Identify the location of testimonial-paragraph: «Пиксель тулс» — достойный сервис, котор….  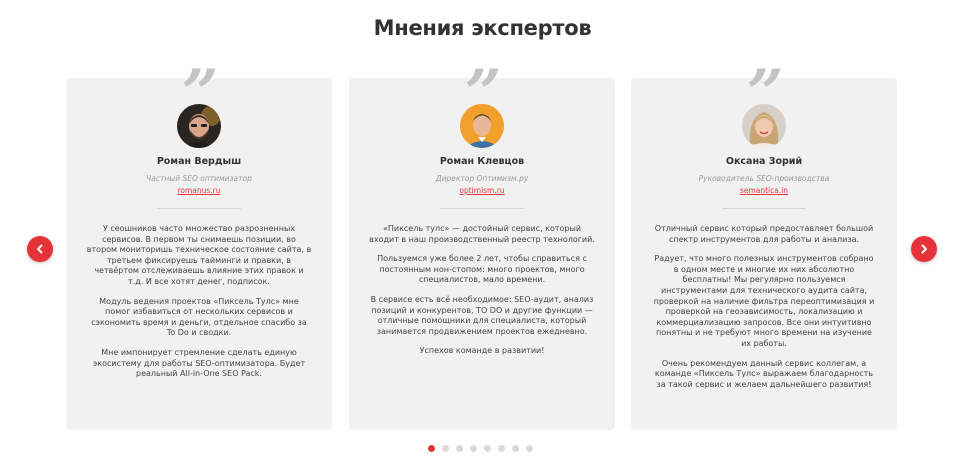
(482, 234).